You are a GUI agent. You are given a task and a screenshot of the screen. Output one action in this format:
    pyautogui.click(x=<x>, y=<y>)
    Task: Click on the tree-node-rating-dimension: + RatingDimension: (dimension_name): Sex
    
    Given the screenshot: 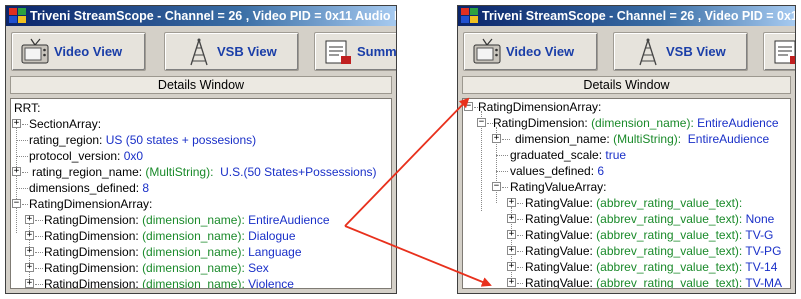 What is the action you would take?
    pyautogui.click(x=201, y=268)
    